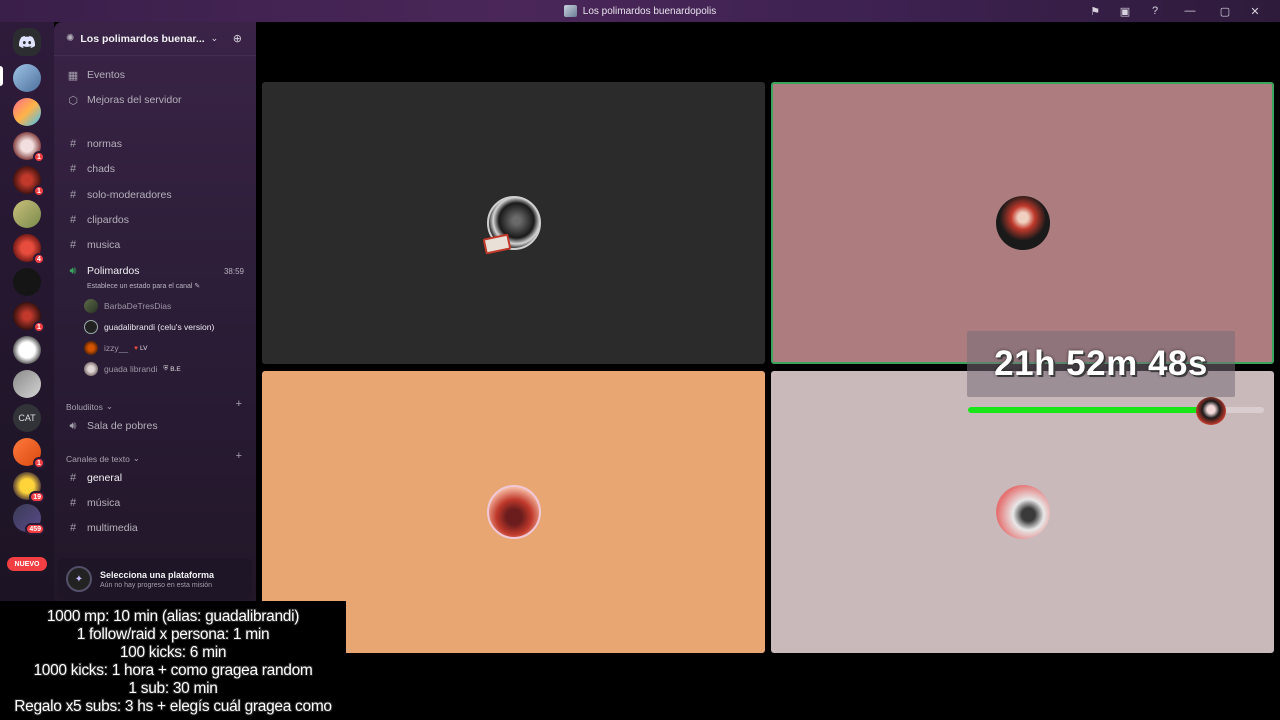 Image resolution: width=1280 pixels, height=720 pixels. What do you see at coordinates (29, 453) in the screenshot?
I see `server-11: 1` at bounding box center [29, 453].